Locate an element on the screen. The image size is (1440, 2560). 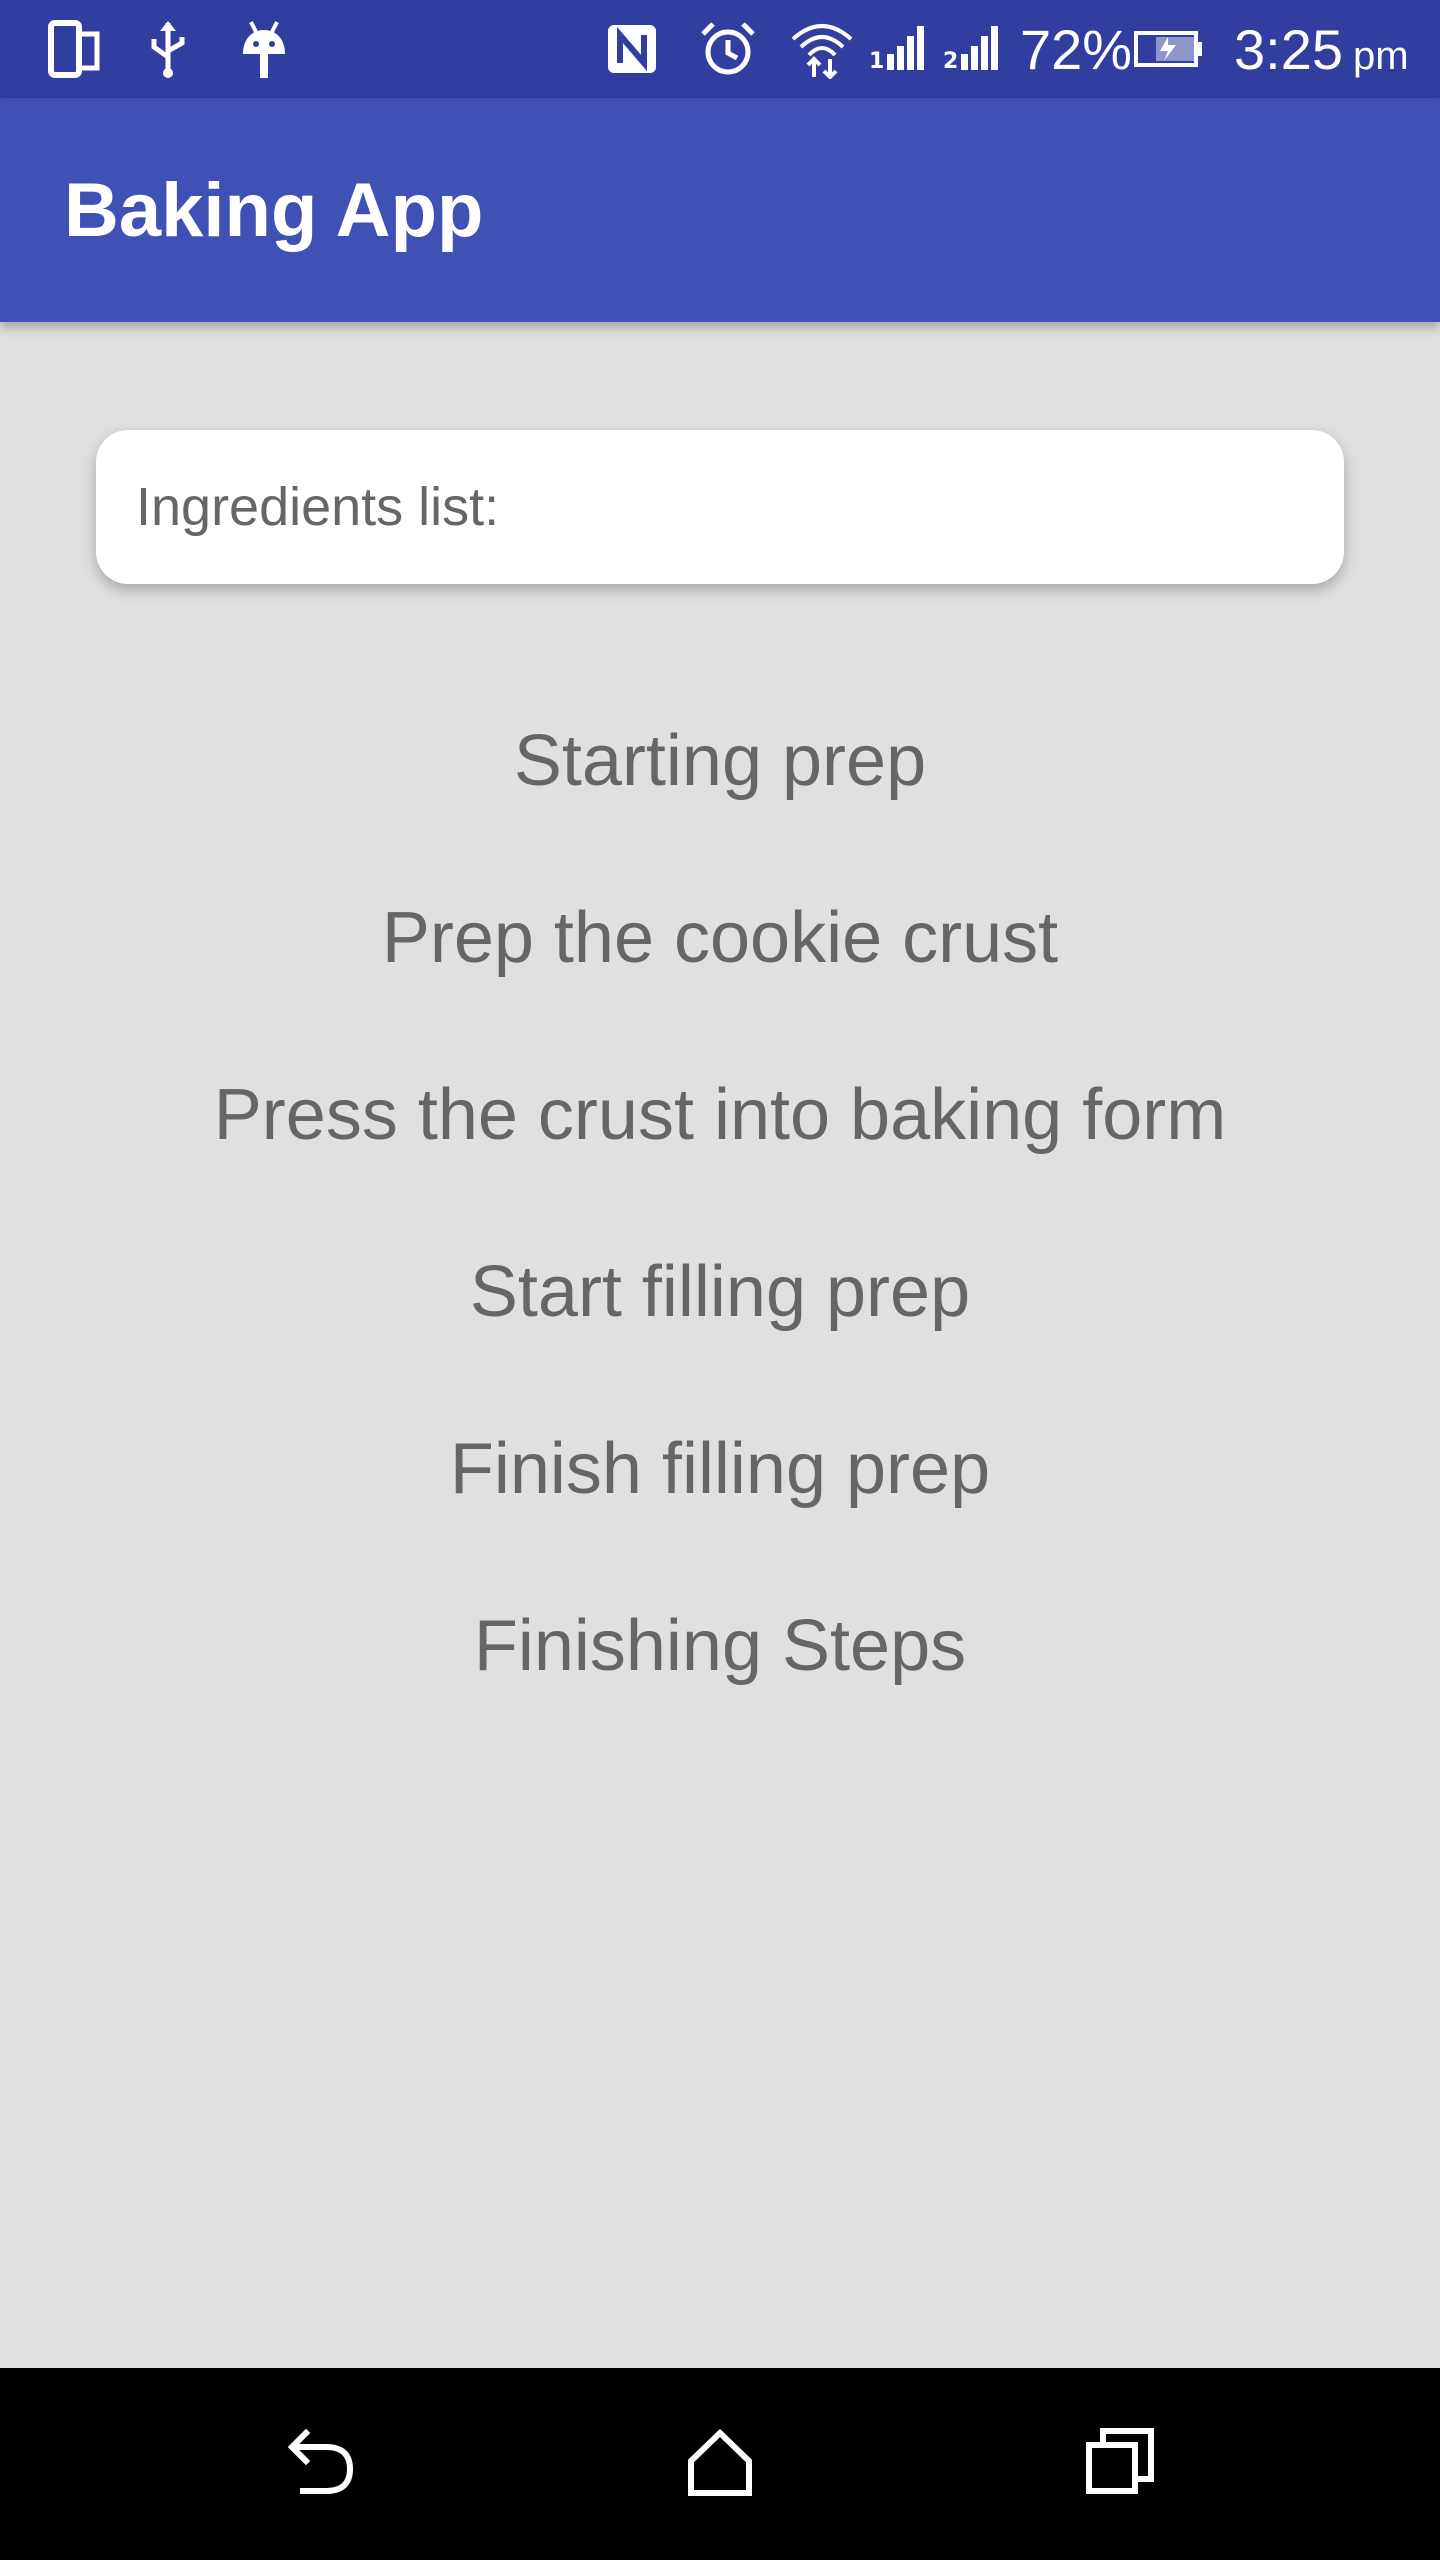
recents-icon is located at coordinates (1120, 2464).